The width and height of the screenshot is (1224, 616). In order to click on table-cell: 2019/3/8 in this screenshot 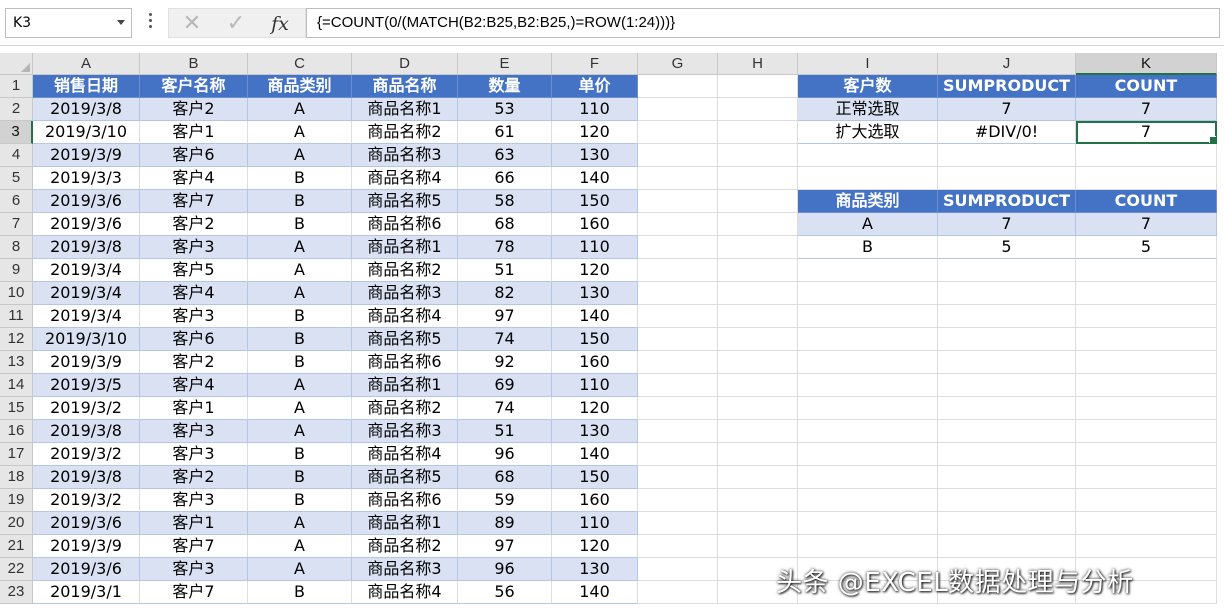, I will do `click(86, 247)`.